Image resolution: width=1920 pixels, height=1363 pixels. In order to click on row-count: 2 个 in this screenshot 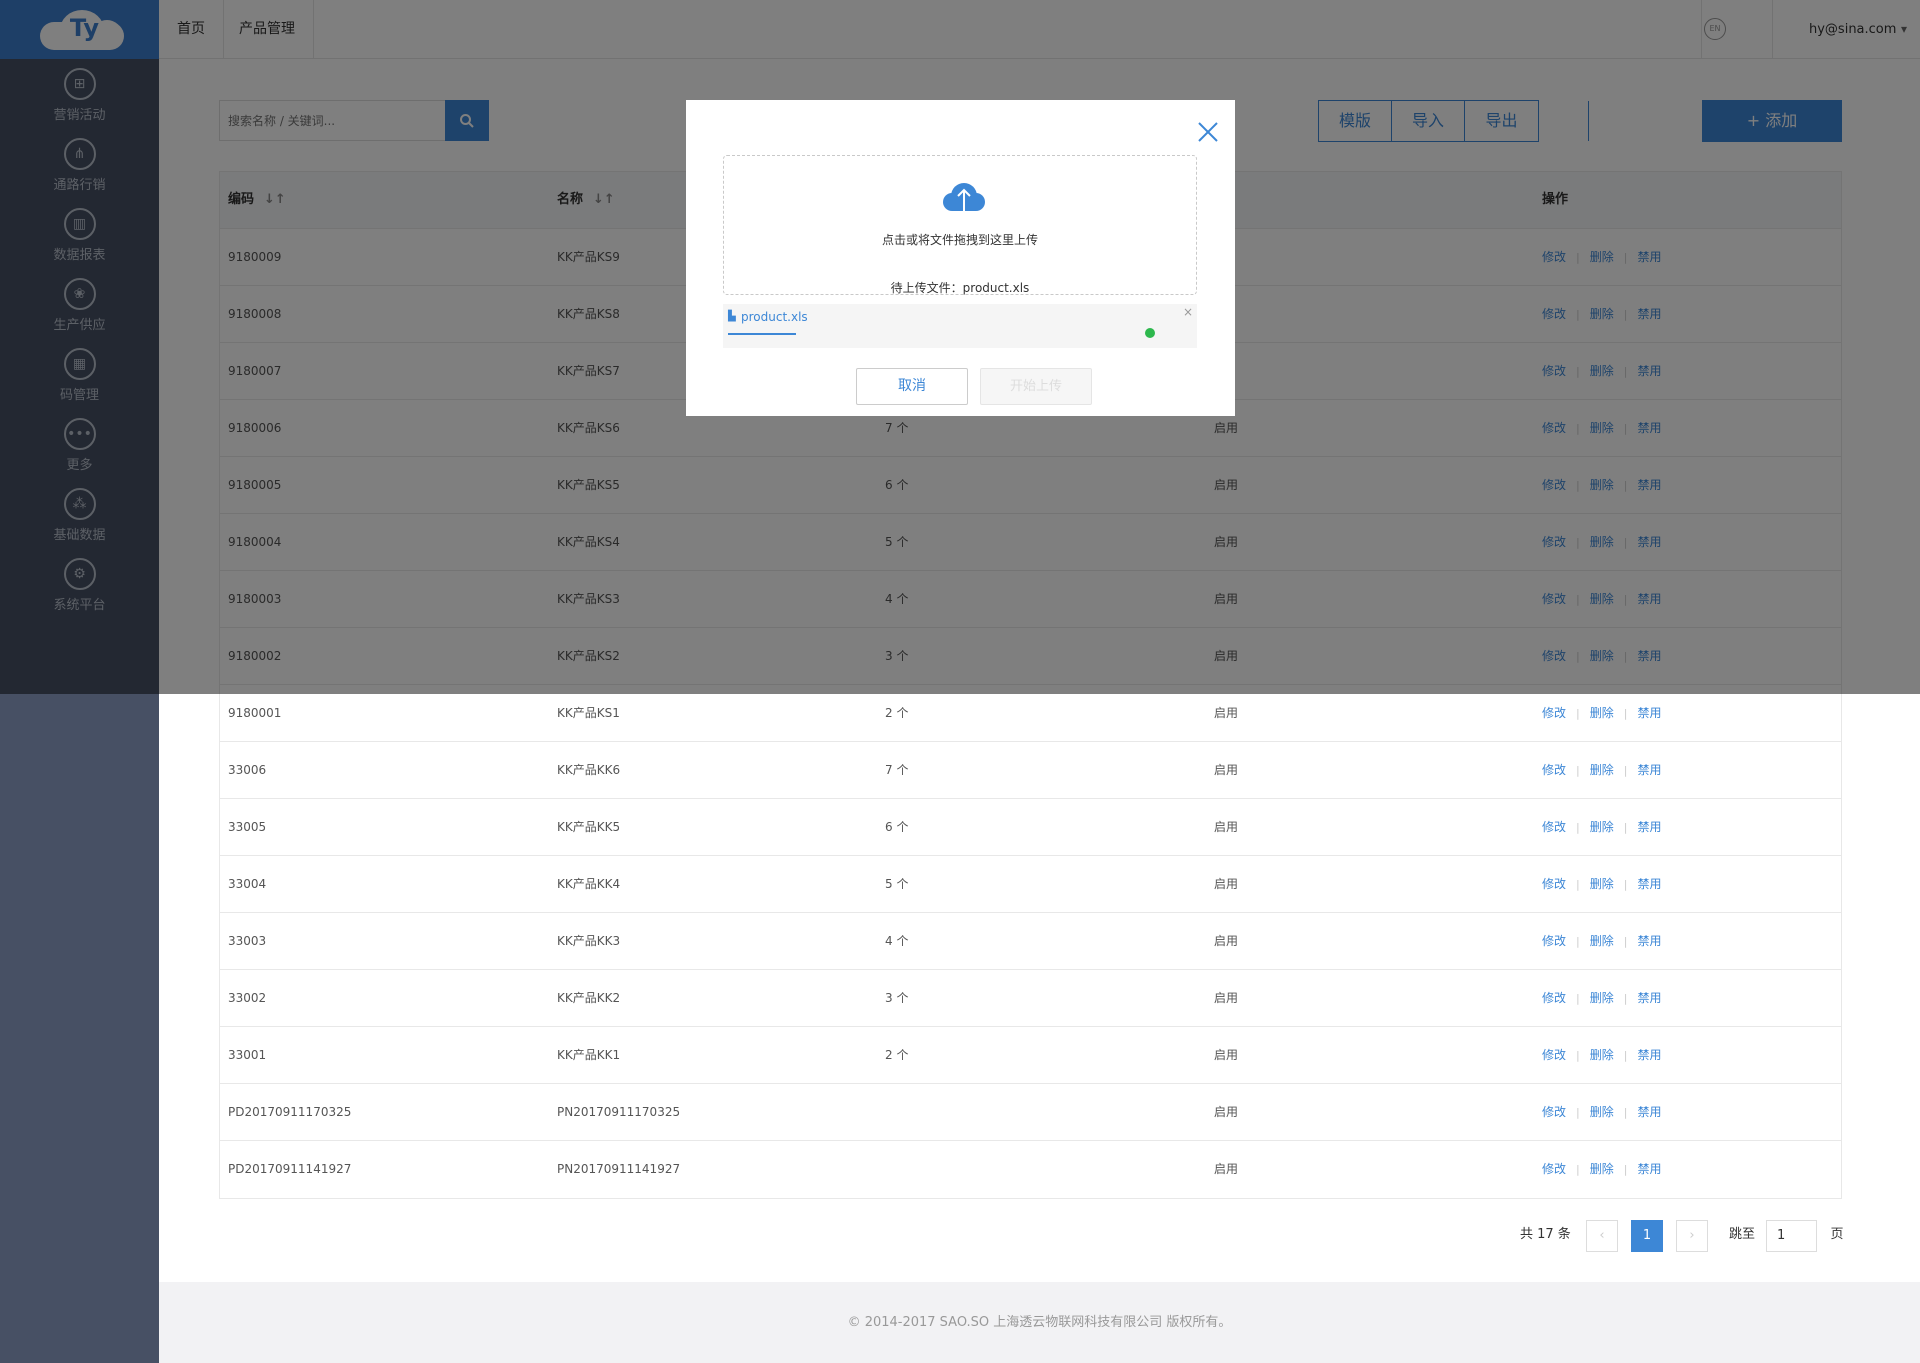, I will do `click(897, 1055)`.